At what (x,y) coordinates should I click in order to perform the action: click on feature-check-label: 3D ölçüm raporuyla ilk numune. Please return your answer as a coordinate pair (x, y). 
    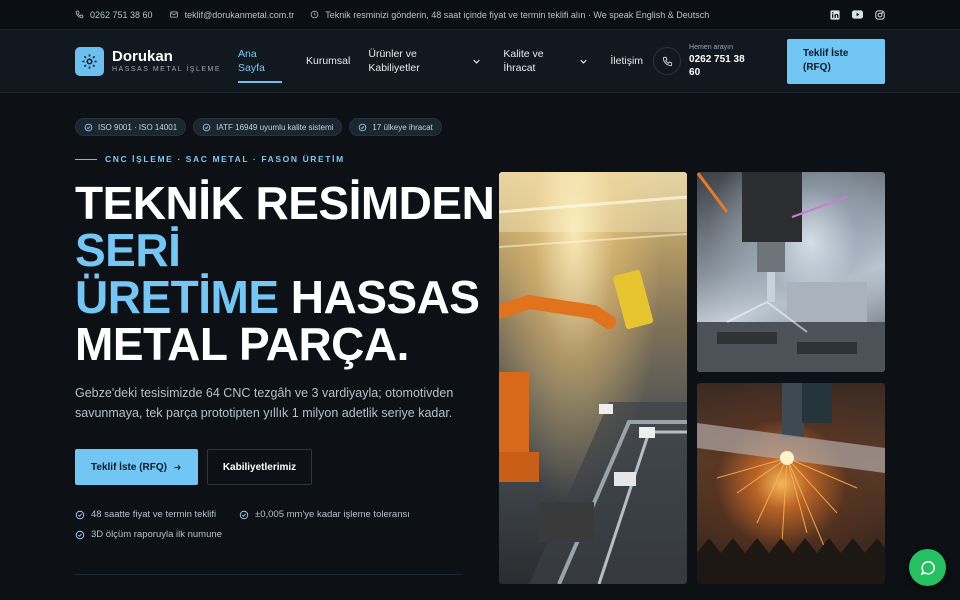
    Looking at the image, I should click on (156, 534).